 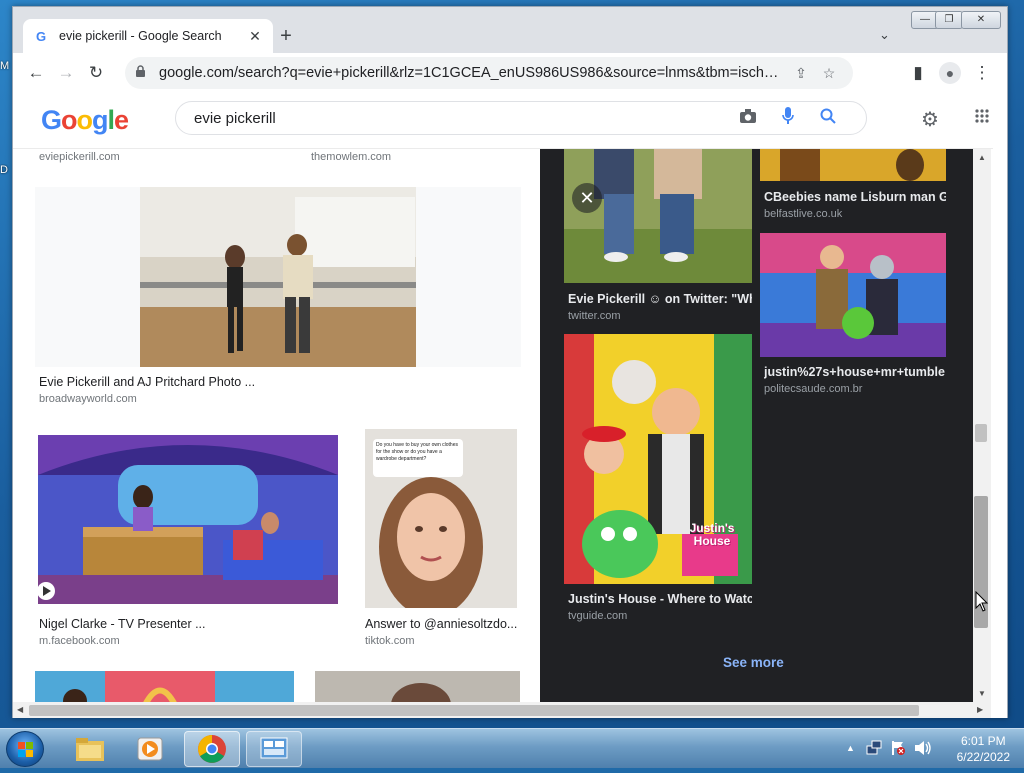 I want to click on taskbar-media-player-icon, so click(x=150, y=749).